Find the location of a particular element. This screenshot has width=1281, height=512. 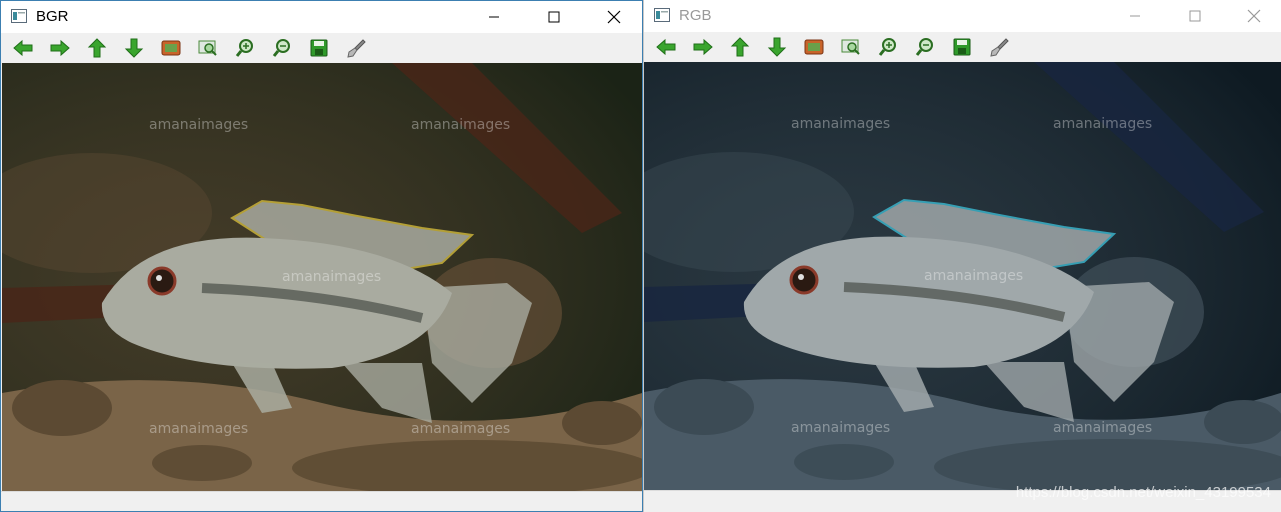

csdn-watermark: https://blog.csdn.net/weixin_43199534 is located at coordinates (1143, 492).